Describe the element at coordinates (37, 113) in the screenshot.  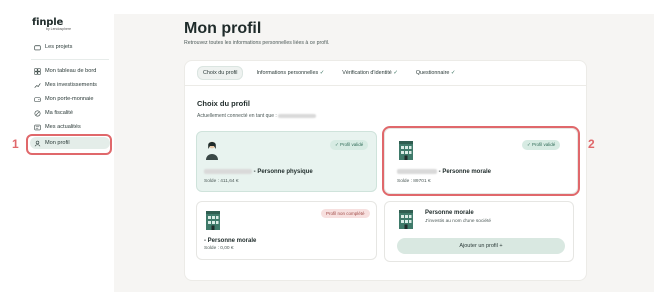
I see `tax-icon` at that location.